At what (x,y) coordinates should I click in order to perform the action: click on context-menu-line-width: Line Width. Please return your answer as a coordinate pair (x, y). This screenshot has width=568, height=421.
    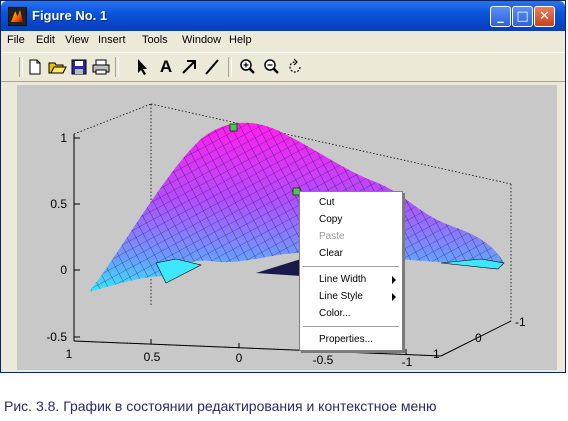
    Looking at the image, I should click on (351, 279).